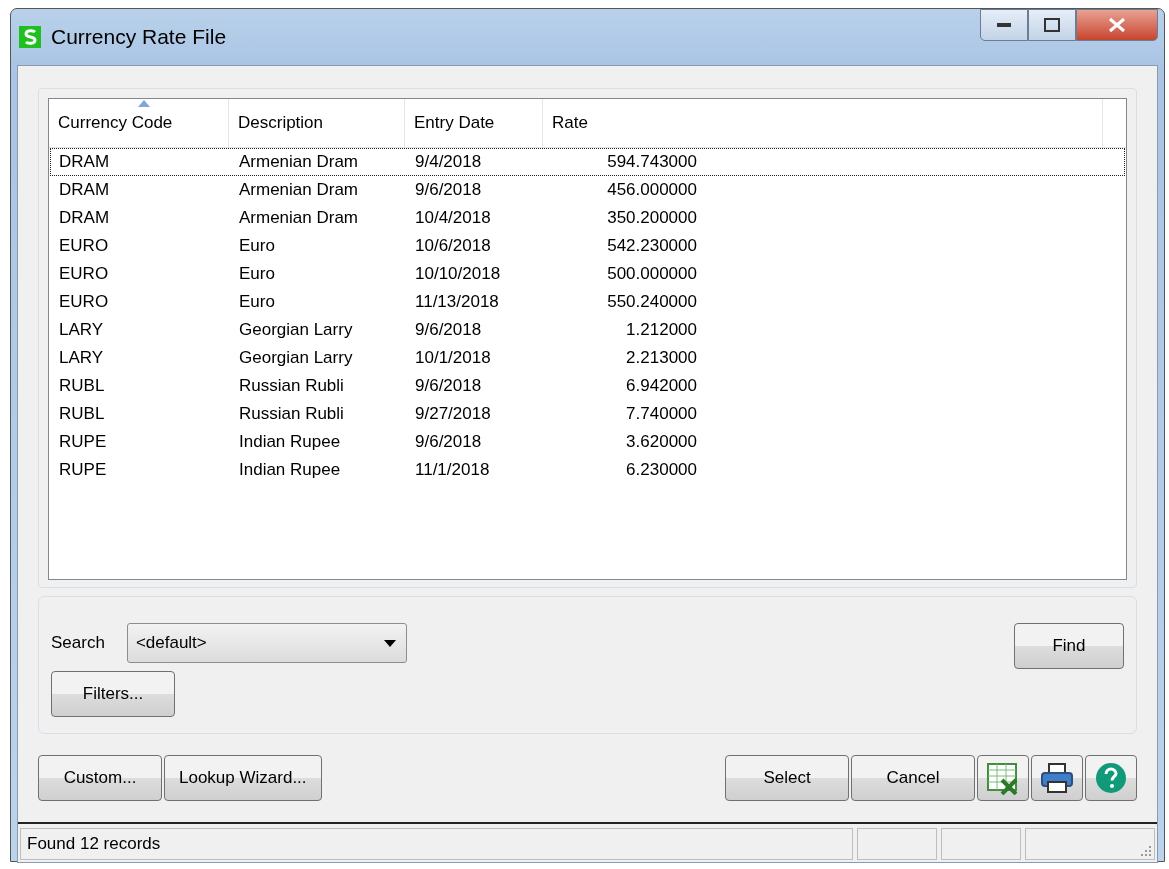 The width and height of the screenshot is (1169, 869). What do you see at coordinates (587, 302) in the screenshot?
I see `table-row: EURO Euro 11/13/2018 550.240000` at bounding box center [587, 302].